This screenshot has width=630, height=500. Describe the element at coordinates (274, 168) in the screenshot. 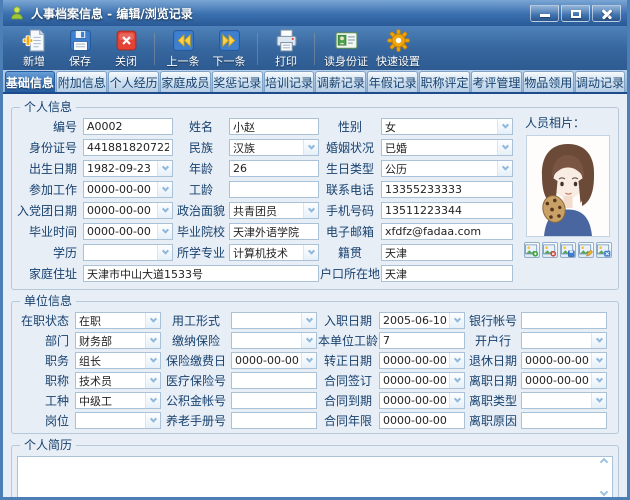

I see `age-input` at that location.